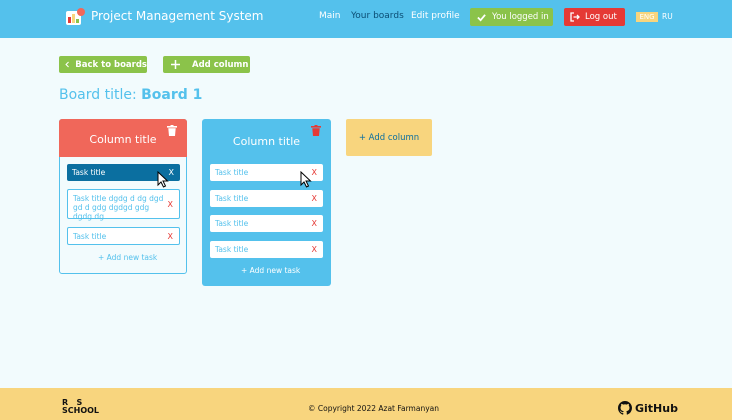 The image size is (732, 420). What do you see at coordinates (389, 137) in the screenshot?
I see `add-column-tile: + Add column` at bounding box center [389, 137].